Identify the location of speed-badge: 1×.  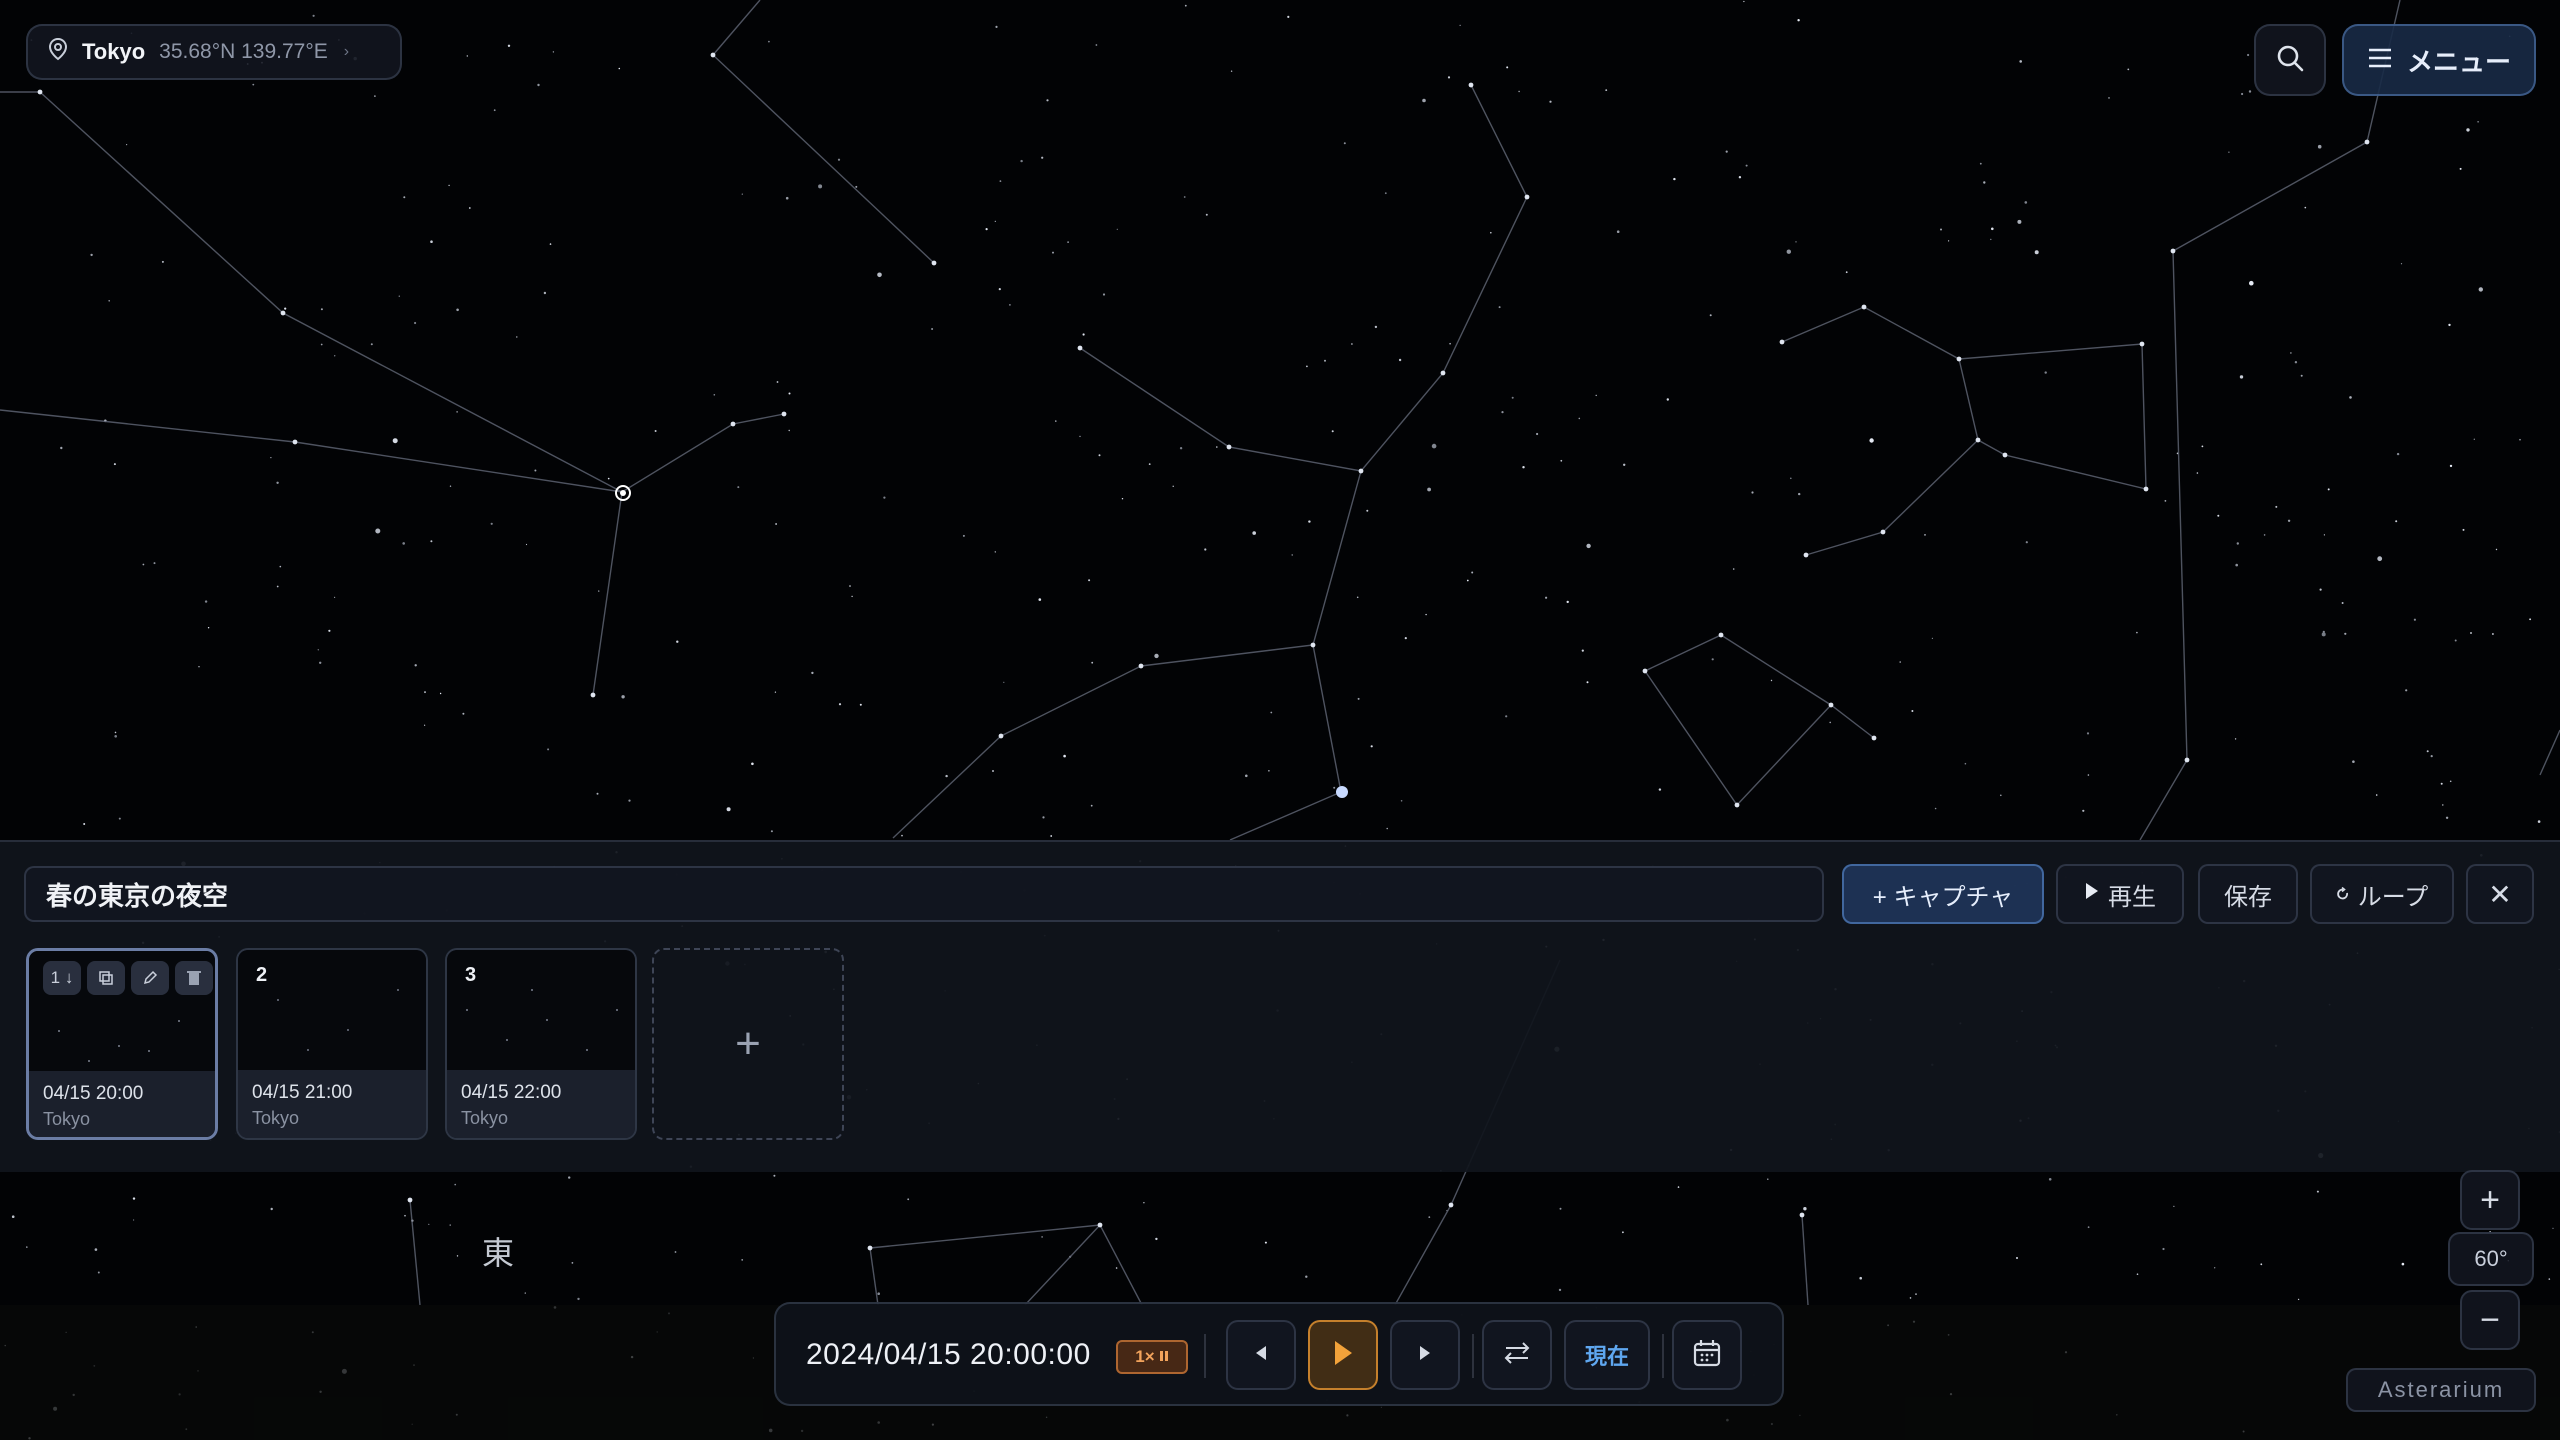
(1152, 1357).